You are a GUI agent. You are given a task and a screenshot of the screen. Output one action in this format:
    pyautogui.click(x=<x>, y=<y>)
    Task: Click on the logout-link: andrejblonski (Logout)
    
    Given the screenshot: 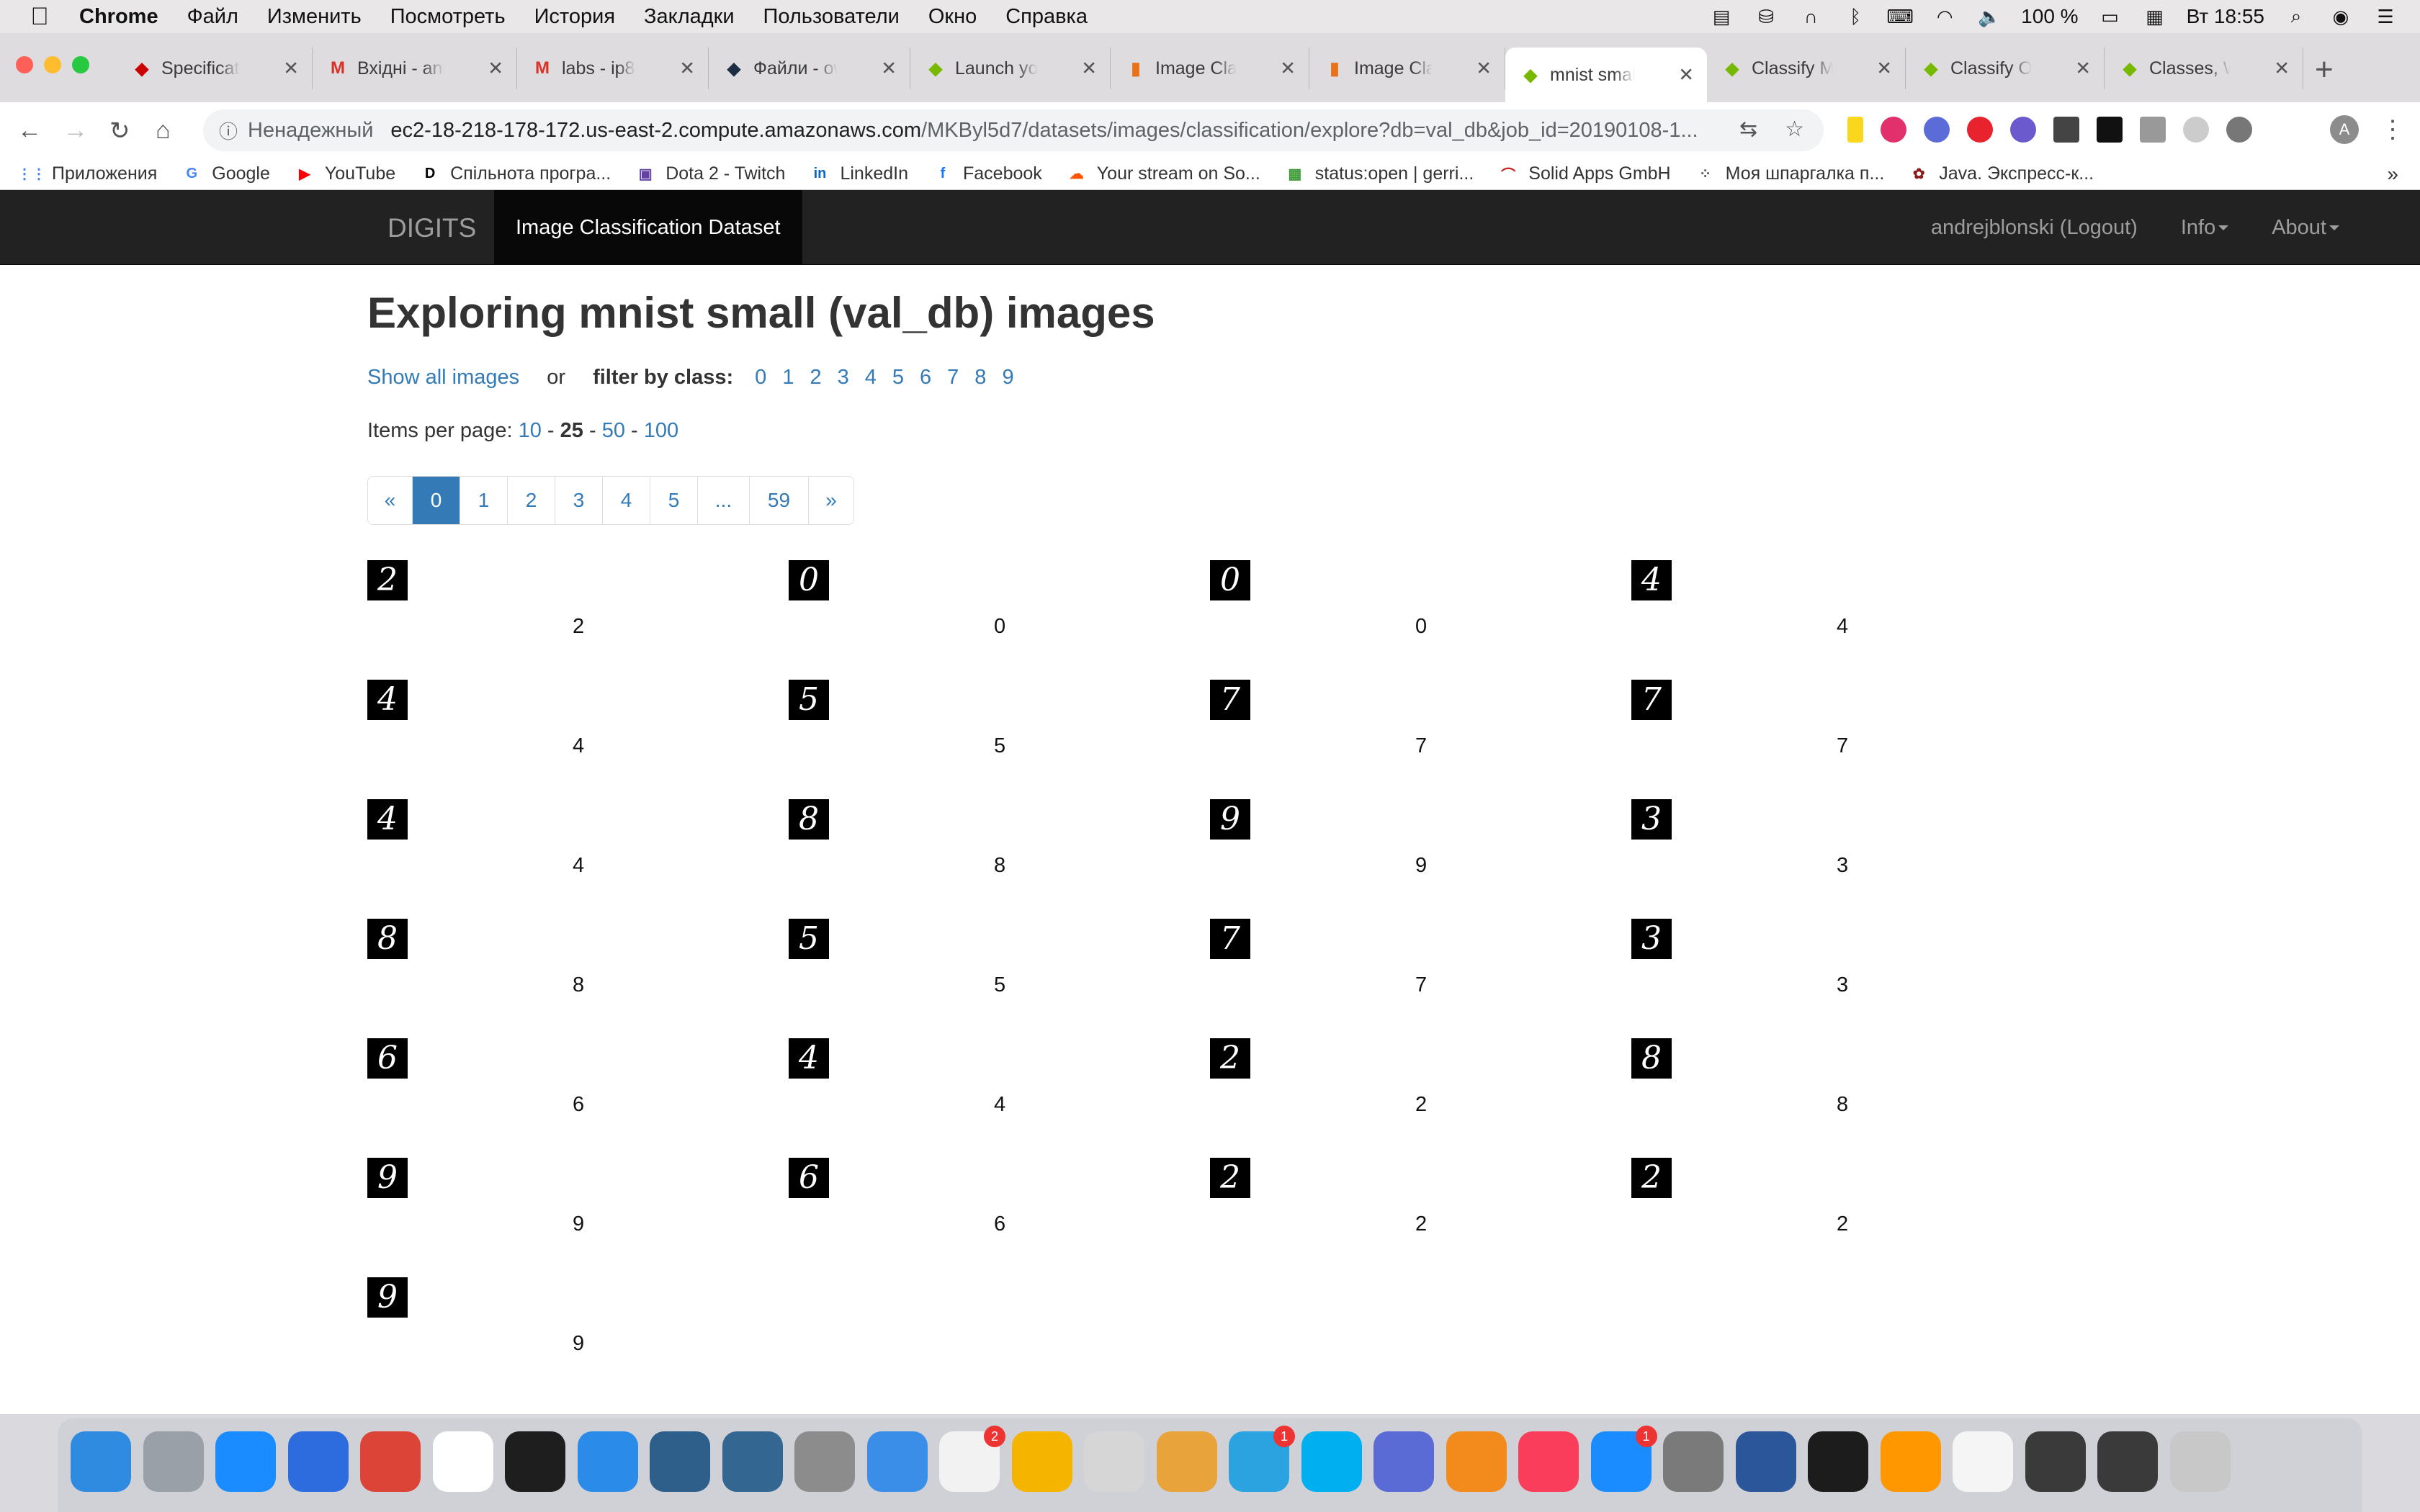 What is the action you would take?
    pyautogui.click(x=2034, y=228)
    